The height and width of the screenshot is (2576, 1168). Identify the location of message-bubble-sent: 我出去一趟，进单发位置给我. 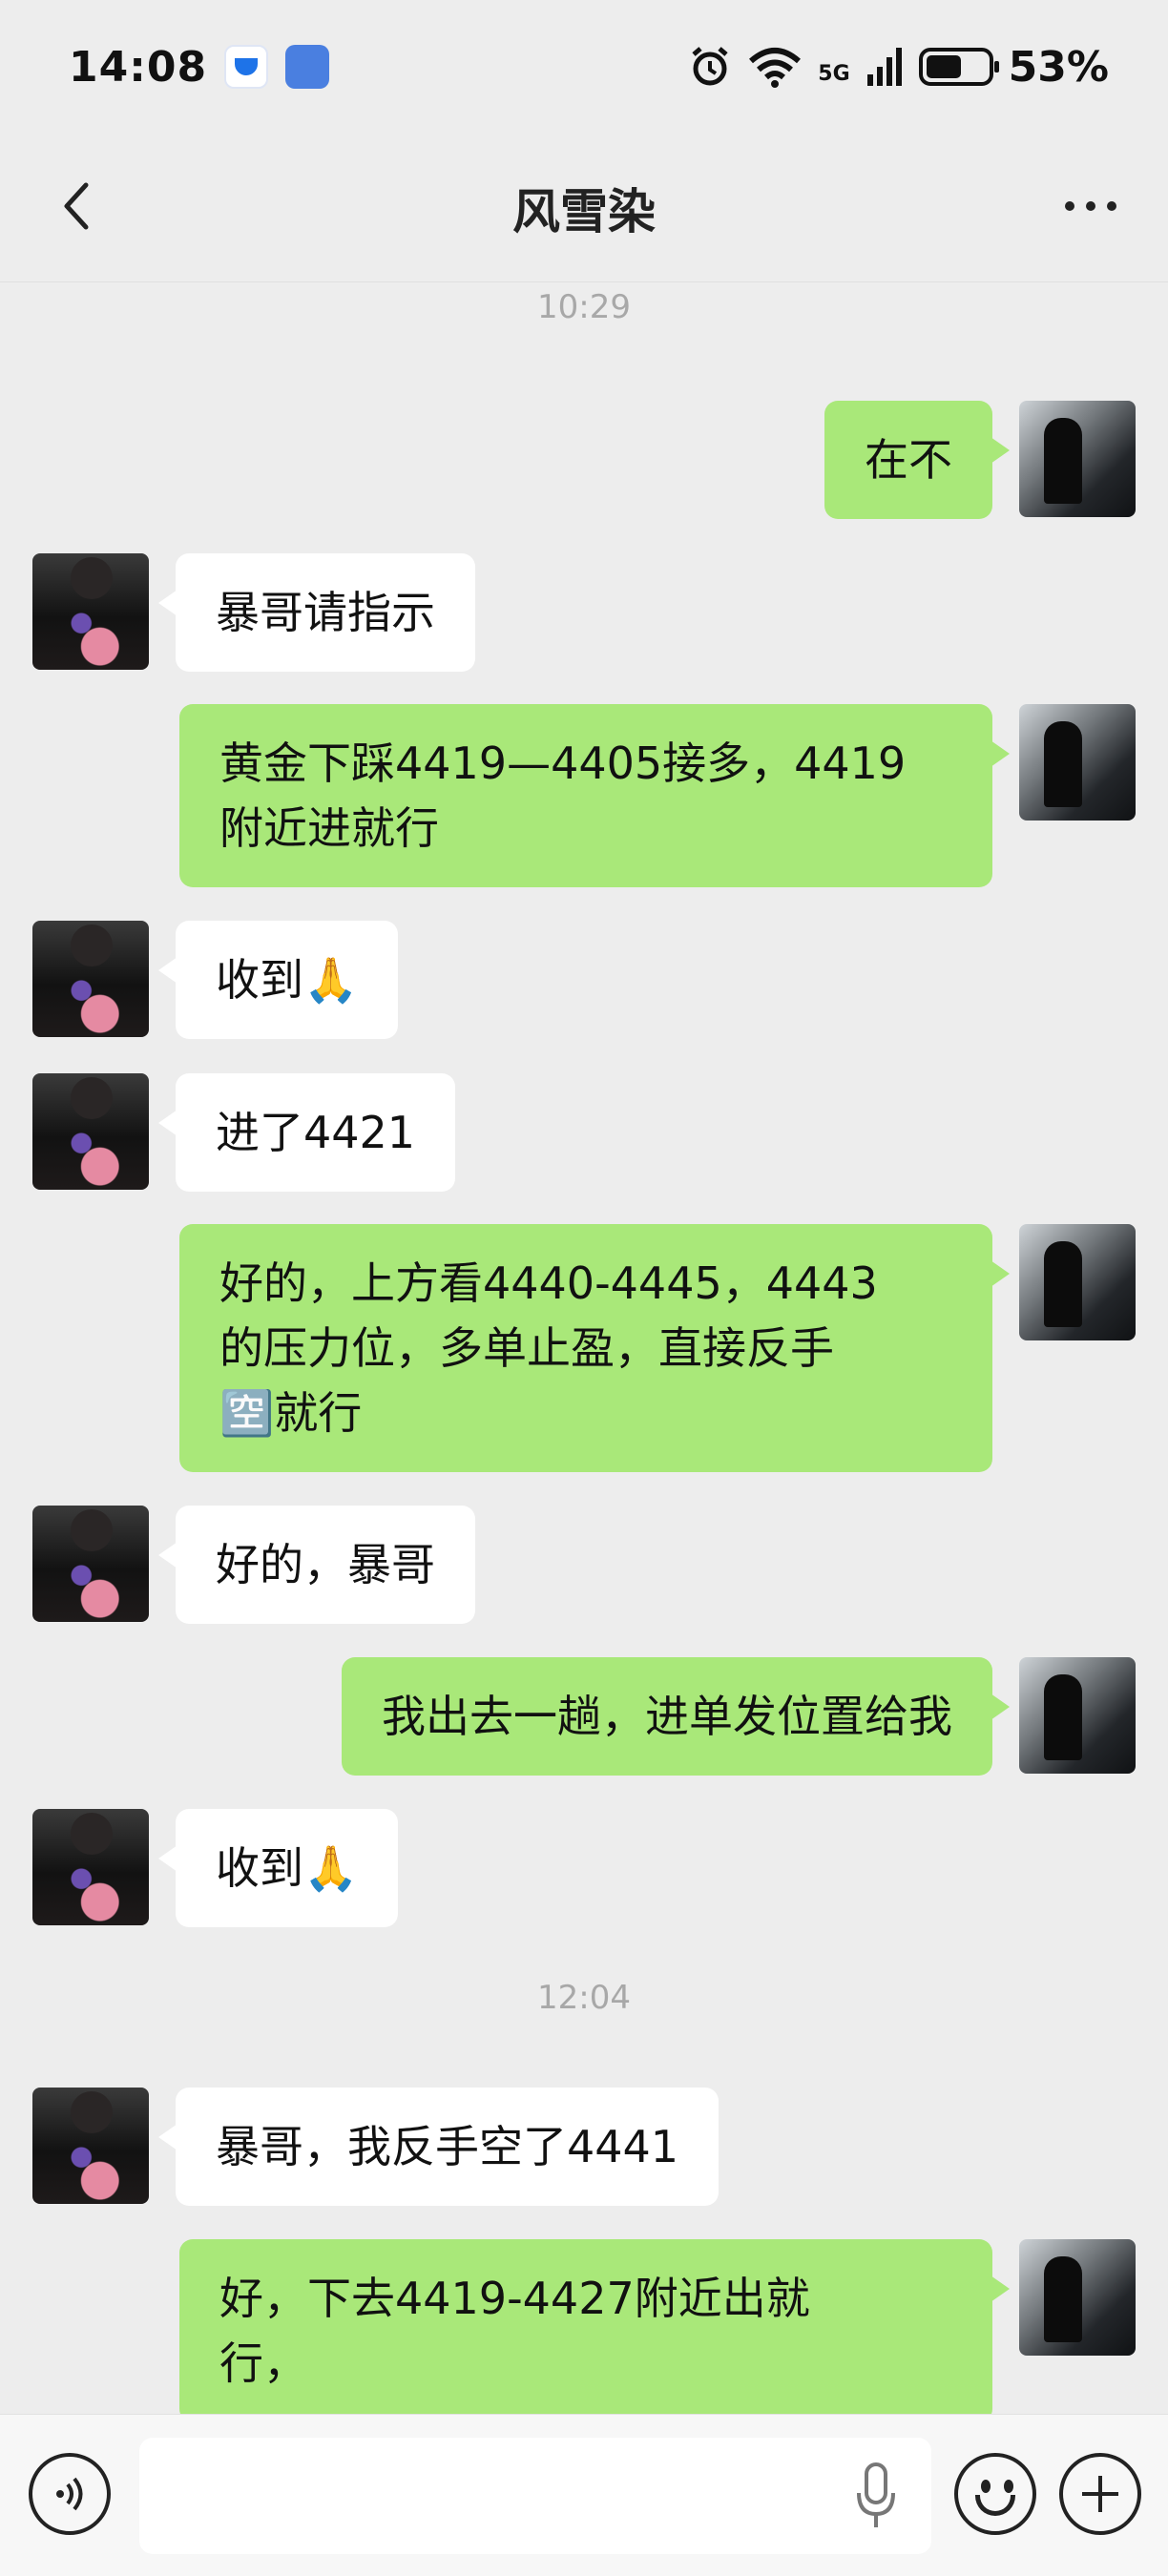
(676, 1716).